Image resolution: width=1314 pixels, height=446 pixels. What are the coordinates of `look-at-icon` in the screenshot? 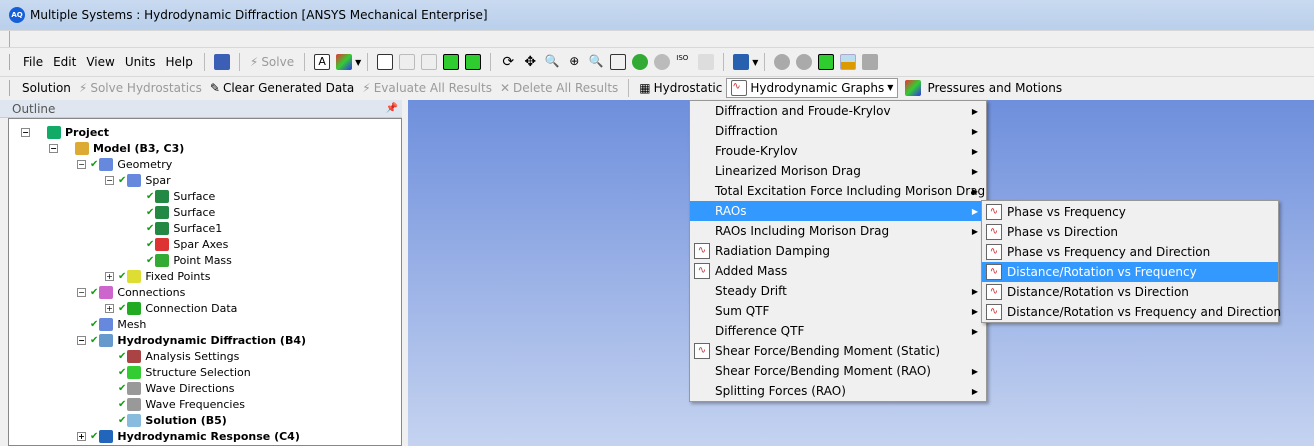 It's located at (706, 62).